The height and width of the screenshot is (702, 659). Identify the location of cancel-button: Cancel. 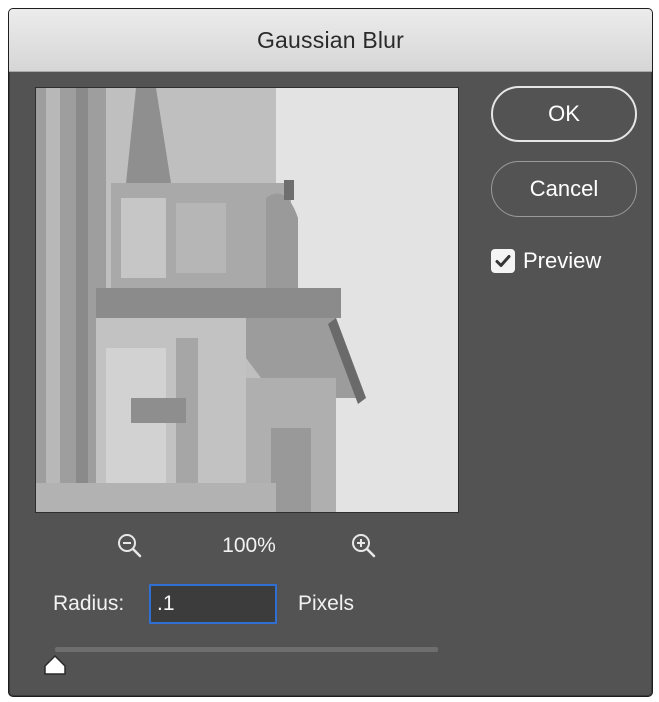
(564, 189).